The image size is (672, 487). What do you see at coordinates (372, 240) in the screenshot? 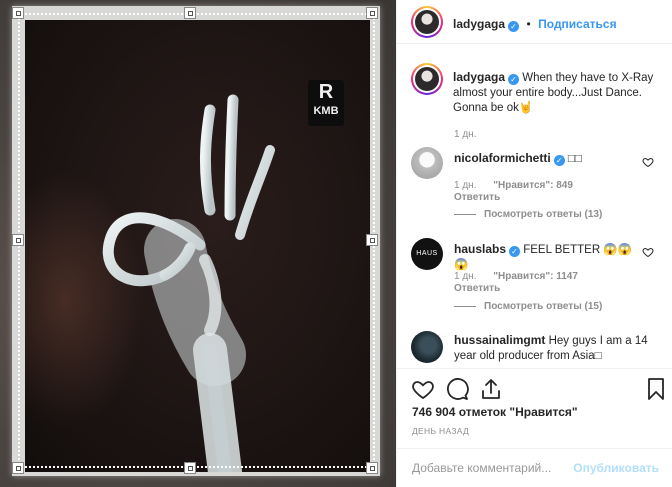
I see `resize-handle-right` at bounding box center [372, 240].